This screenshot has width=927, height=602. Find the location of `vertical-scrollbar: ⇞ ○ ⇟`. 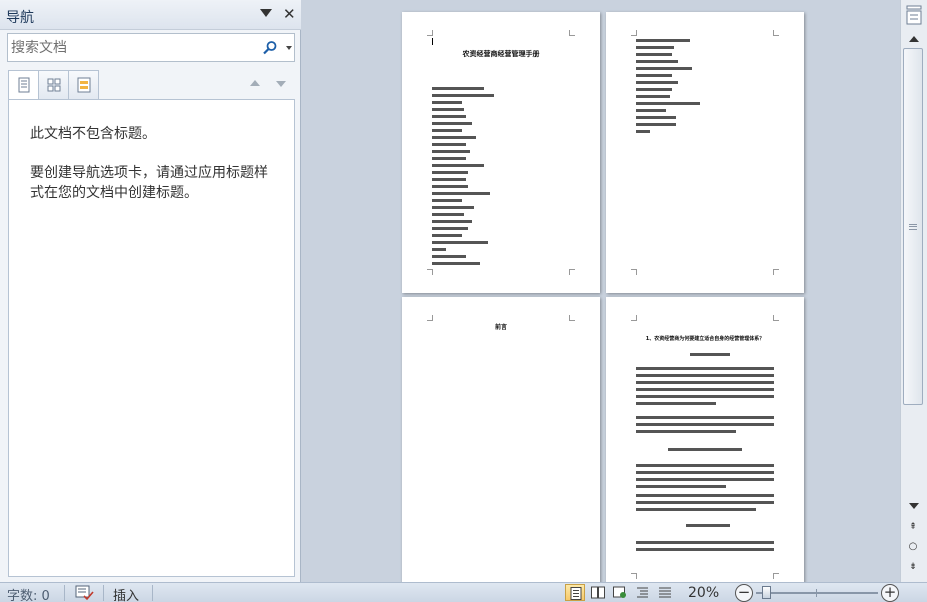

vertical-scrollbar: ⇞ ○ ⇟ is located at coordinates (913, 291).